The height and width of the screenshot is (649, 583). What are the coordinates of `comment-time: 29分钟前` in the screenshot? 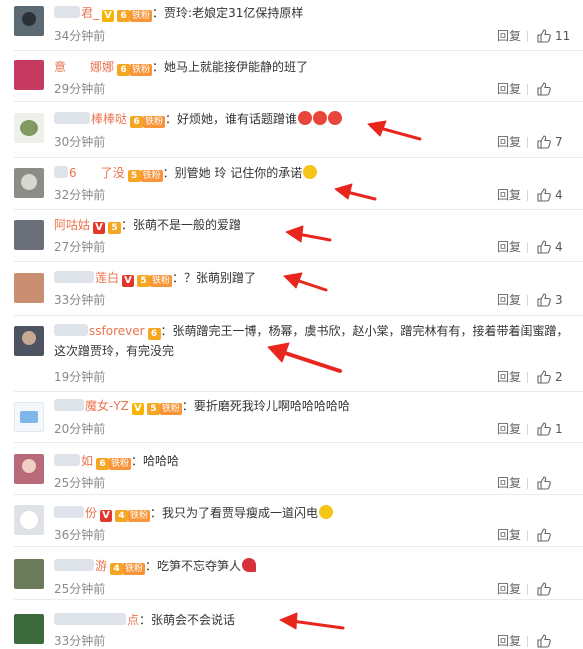 It's located at (80, 89).